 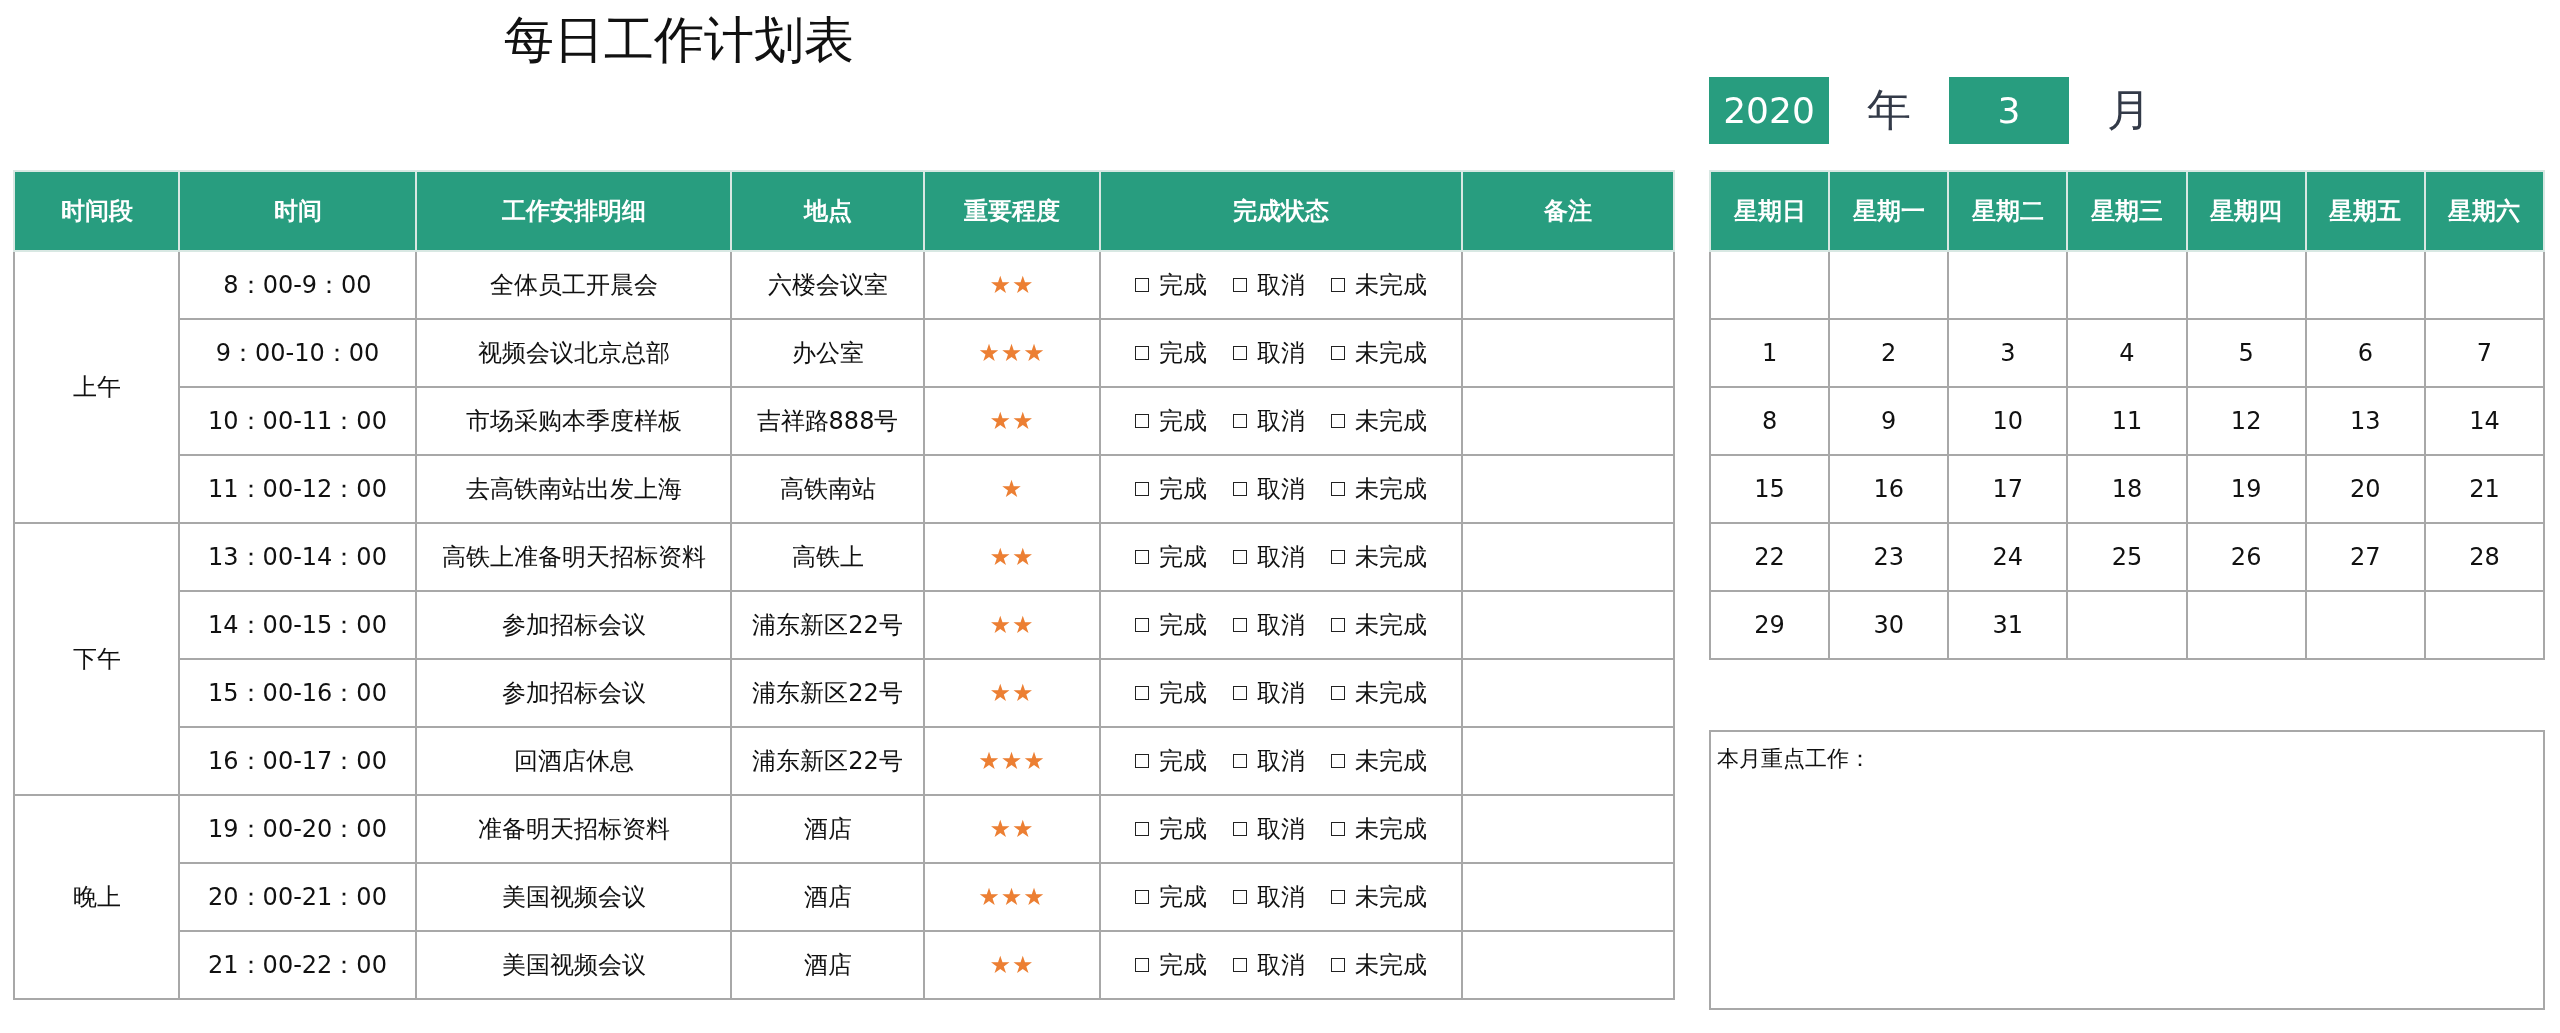 What do you see at coordinates (2008, 557) in the screenshot?
I see `day-cell: 24` at bounding box center [2008, 557].